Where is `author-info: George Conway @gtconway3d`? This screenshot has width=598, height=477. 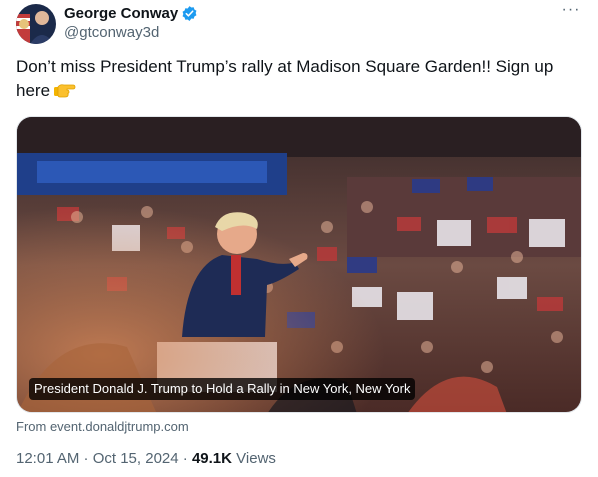
author-info: George Conway @gtconway3d is located at coordinates (131, 22).